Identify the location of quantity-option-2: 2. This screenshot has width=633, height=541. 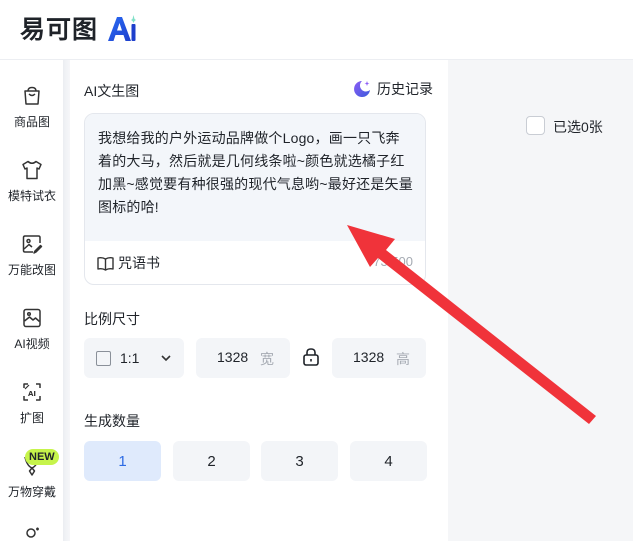
(211, 461).